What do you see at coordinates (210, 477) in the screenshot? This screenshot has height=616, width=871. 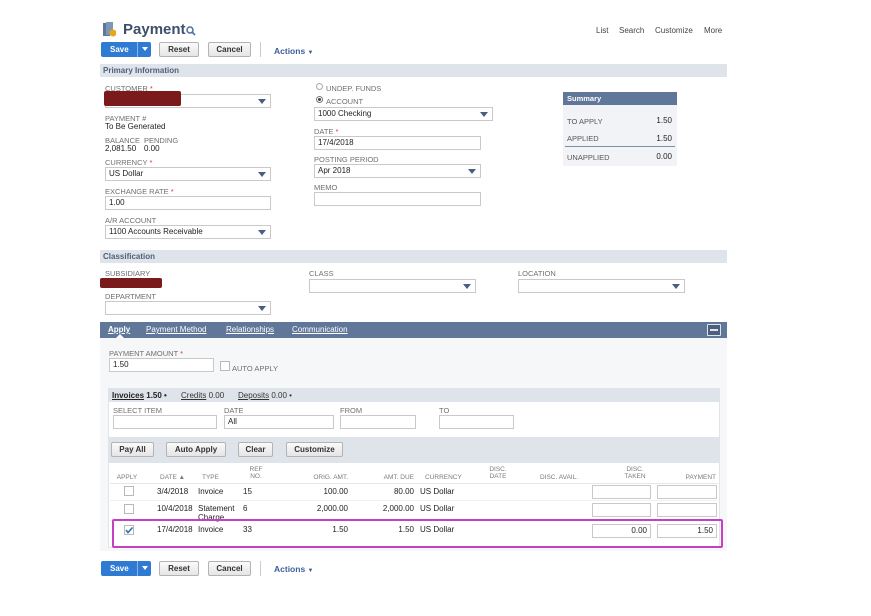 I see `column-header-type: TYPE` at bounding box center [210, 477].